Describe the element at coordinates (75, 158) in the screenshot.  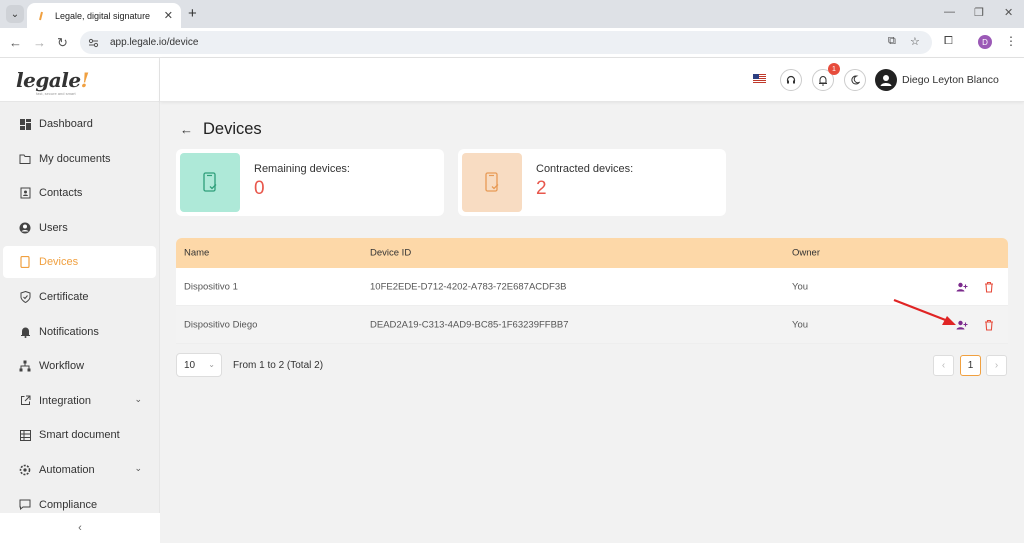
I see `sidebar-item-label: My documents` at that location.